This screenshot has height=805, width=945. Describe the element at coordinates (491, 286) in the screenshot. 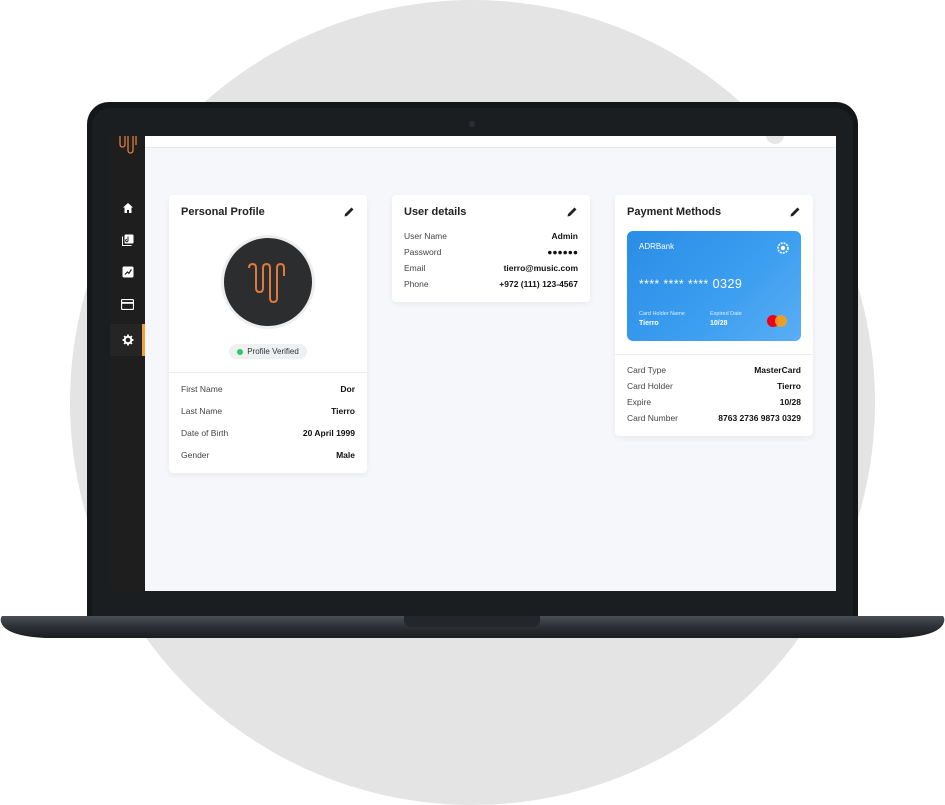

I see `list-item: Phone +972 (111) 123-4567` at that location.